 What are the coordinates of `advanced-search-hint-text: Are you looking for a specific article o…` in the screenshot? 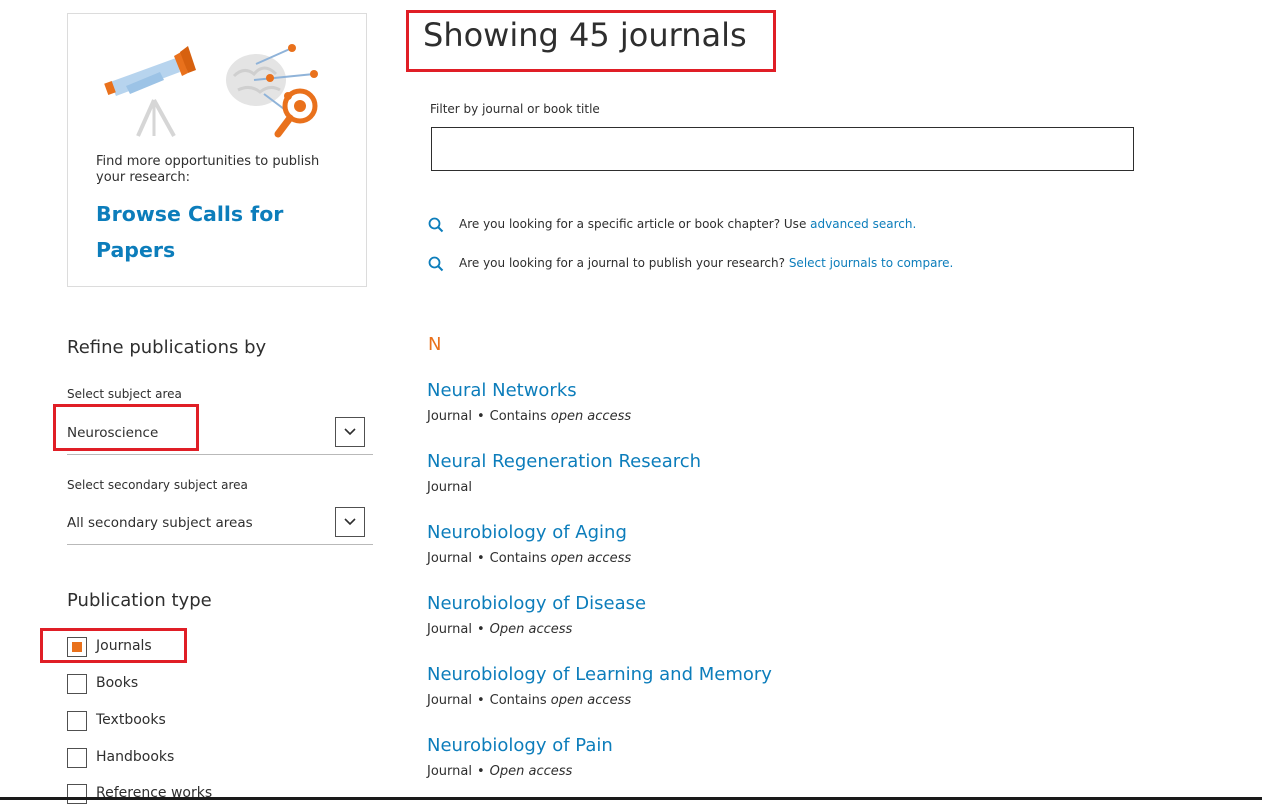 It's located at (635, 224).